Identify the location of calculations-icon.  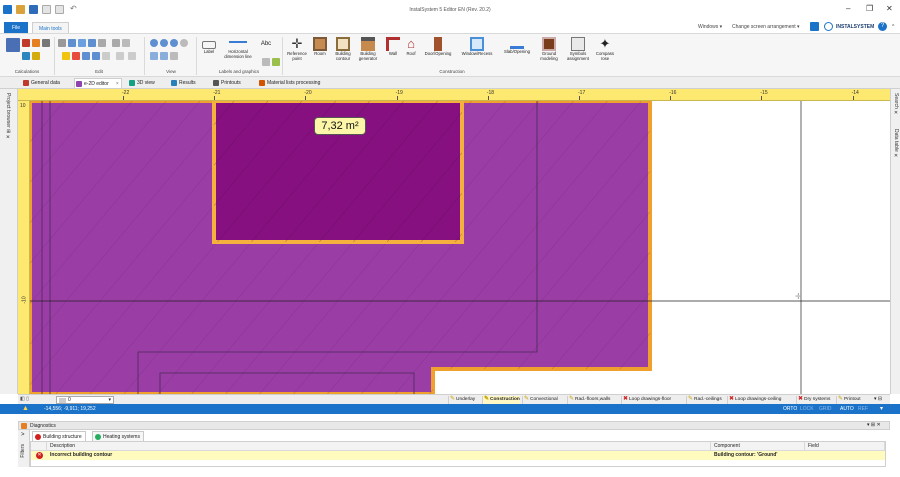
(13, 45).